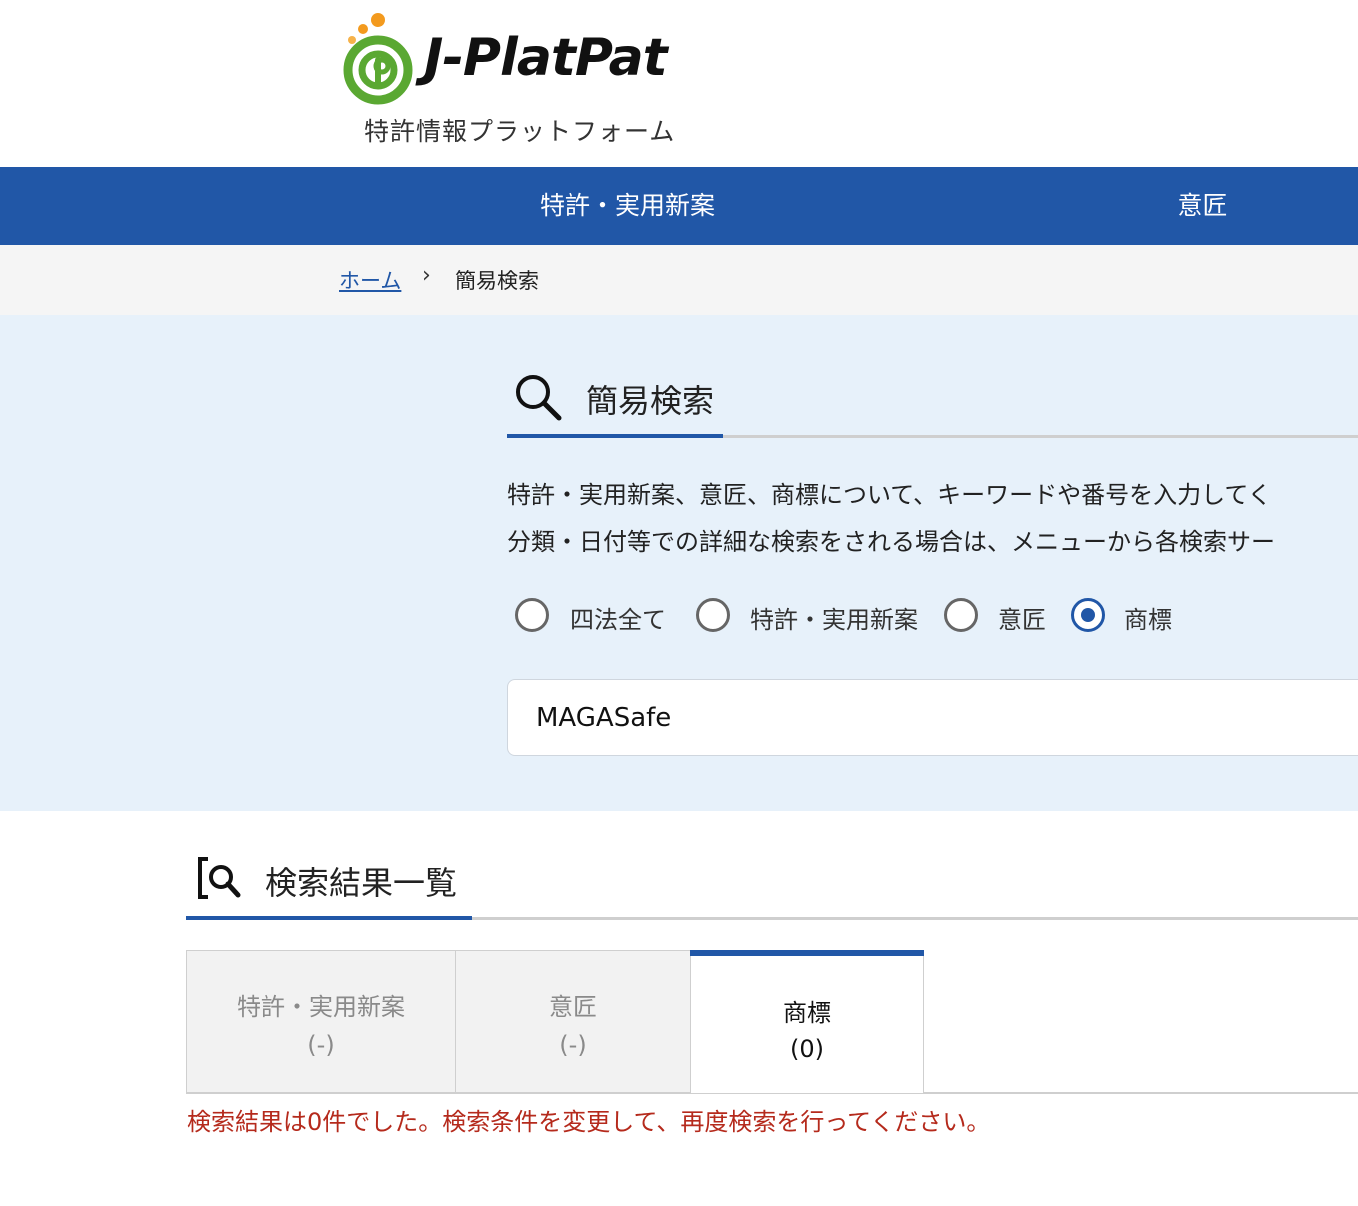 The image size is (1358, 1206). What do you see at coordinates (807, 1049) in the screenshot?
I see `tab-trademark-count: (0)` at bounding box center [807, 1049].